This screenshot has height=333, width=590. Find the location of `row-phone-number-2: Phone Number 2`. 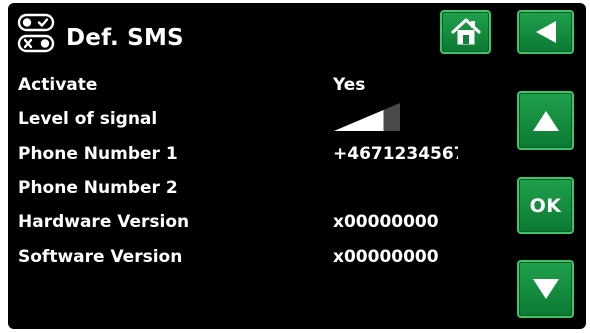

row-phone-number-2: Phone Number 2 is located at coordinates (258, 193).